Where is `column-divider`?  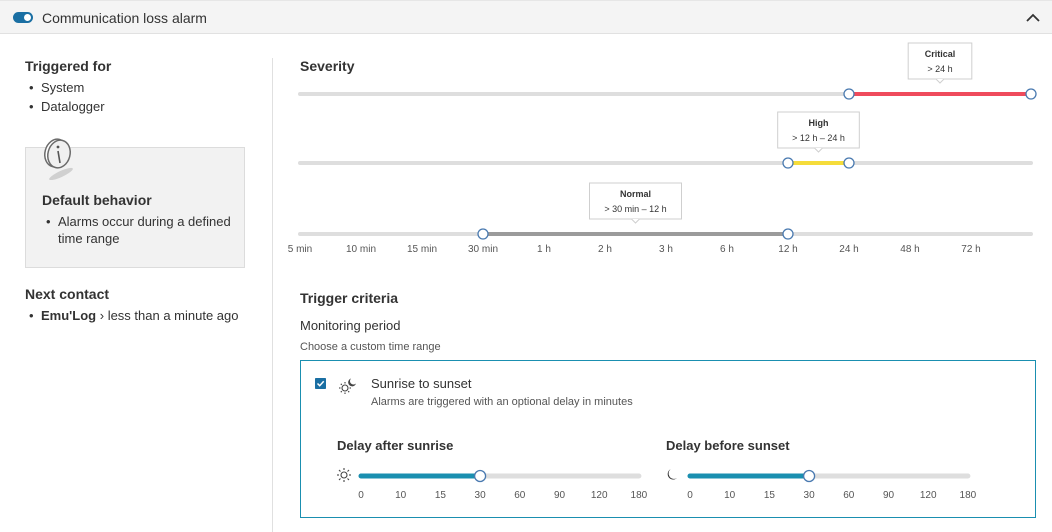 column-divider is located at coordinates (272, 295).